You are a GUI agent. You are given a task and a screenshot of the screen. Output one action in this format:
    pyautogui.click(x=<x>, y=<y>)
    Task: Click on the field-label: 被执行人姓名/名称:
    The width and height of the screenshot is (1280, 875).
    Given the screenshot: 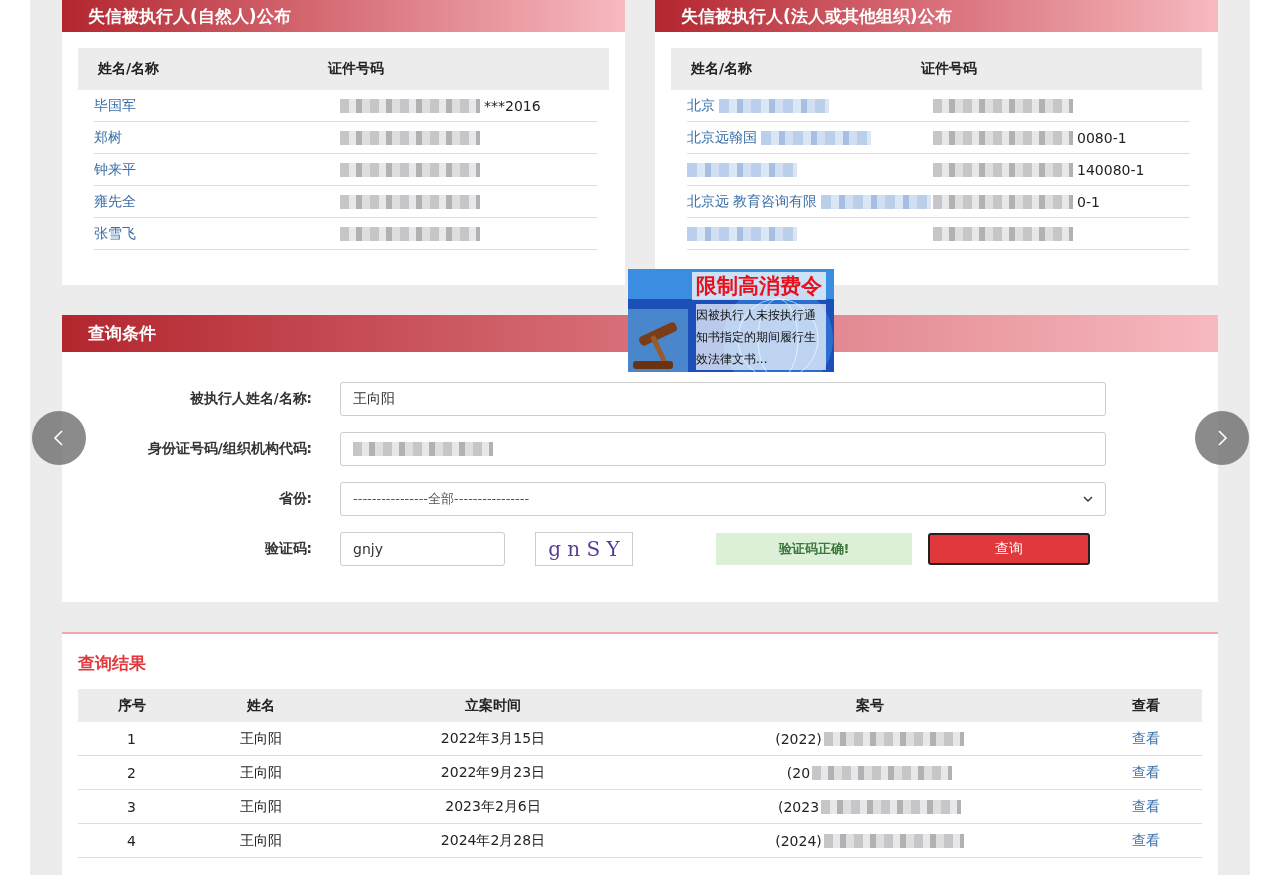 What is the action you would take?
    pyautogui.click(x=250, y=399)
    